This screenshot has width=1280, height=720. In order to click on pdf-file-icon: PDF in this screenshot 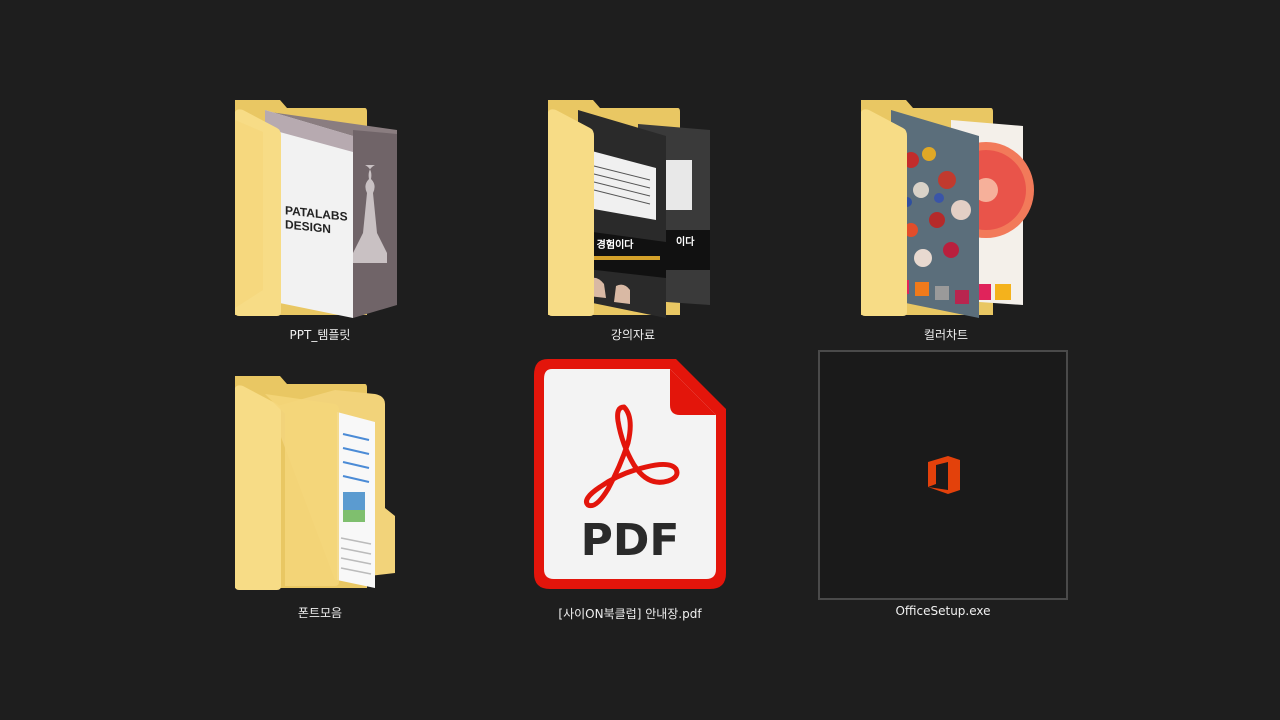, I will do `click(630, 474)`.